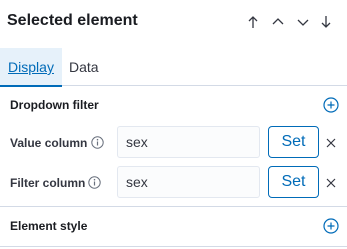 The image size is (347, 249). Describe the element at coordinates (293, 182) in the screenshot. I see `filter-column-set-button: Set` at that location.